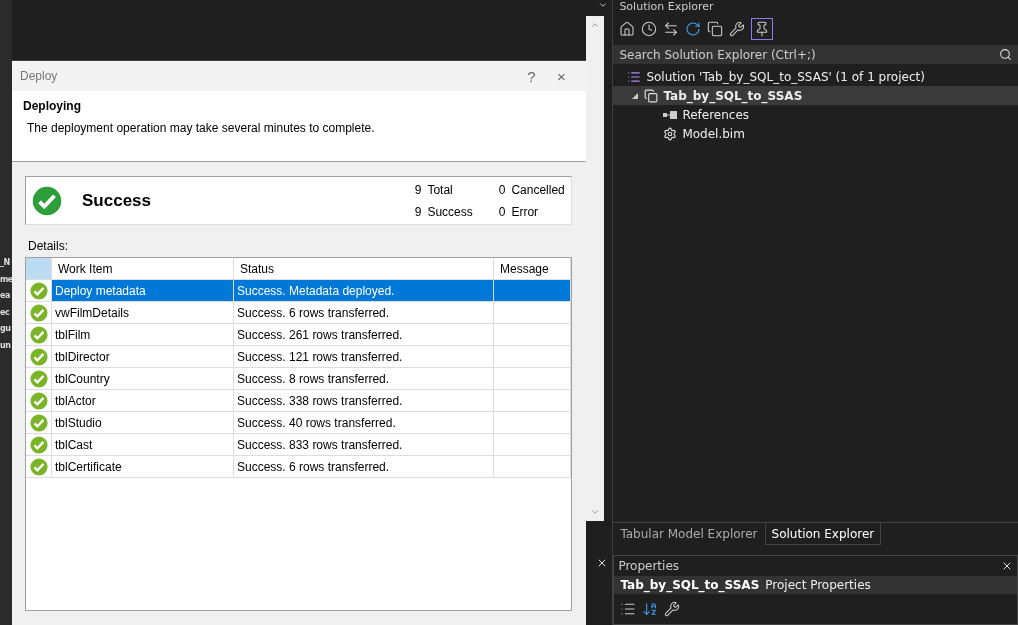  I want to click on result-row: tblStudio Success. 40 rows transferred., so click(299, 423).